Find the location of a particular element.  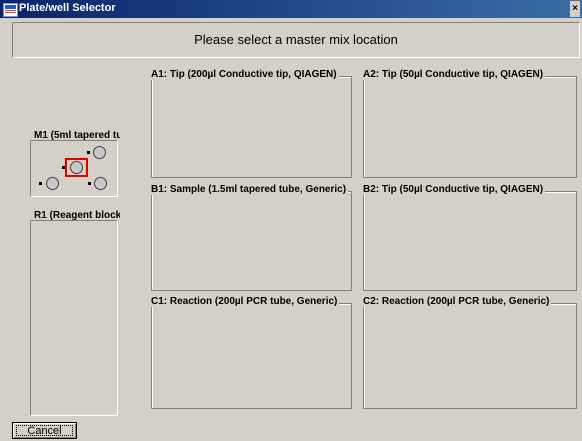

slot-a2-panel: A2: Tip (50µl Conductive tip, QIAGEN) is located at coordinates (470, 123).